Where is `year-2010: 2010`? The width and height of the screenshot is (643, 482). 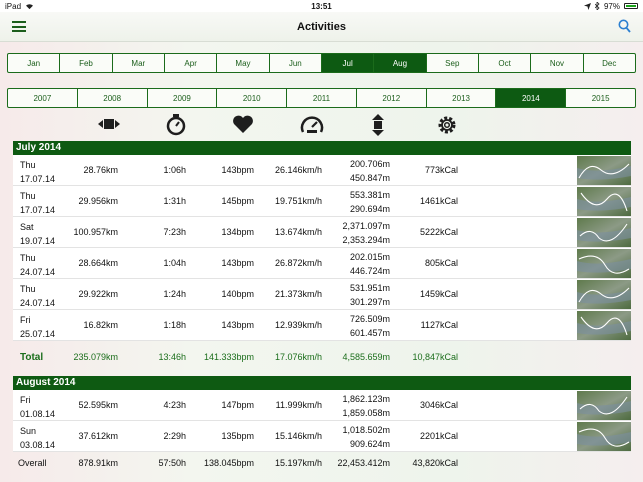
year-2010: 2010 is located at coordinates (252, 98).